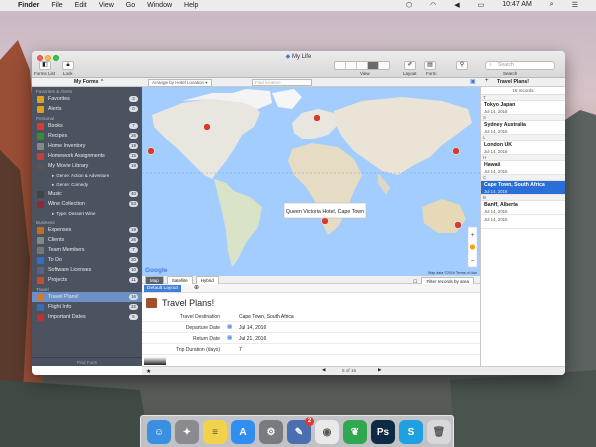 Image resolution: width=596 pixels, height=447 pixels. Describe the element at coordinates (191, 5) in the screenshot. I see `menu-help: Help` at that location.